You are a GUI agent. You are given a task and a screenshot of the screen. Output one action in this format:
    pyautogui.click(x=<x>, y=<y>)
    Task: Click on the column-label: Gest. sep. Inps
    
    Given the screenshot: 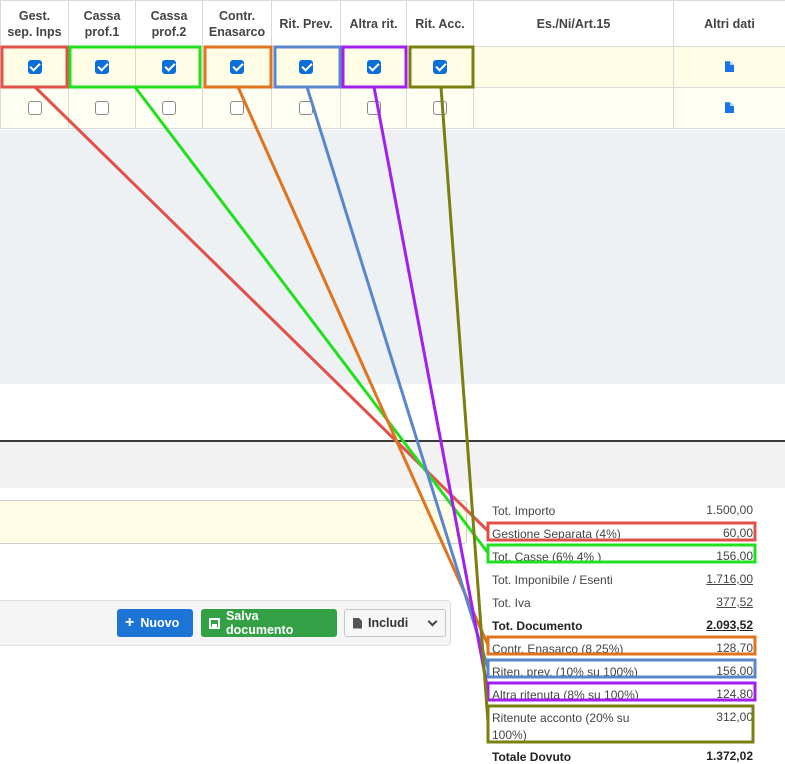 What is the action you would take?
    pyautogui.click(x=34, y=23)
    